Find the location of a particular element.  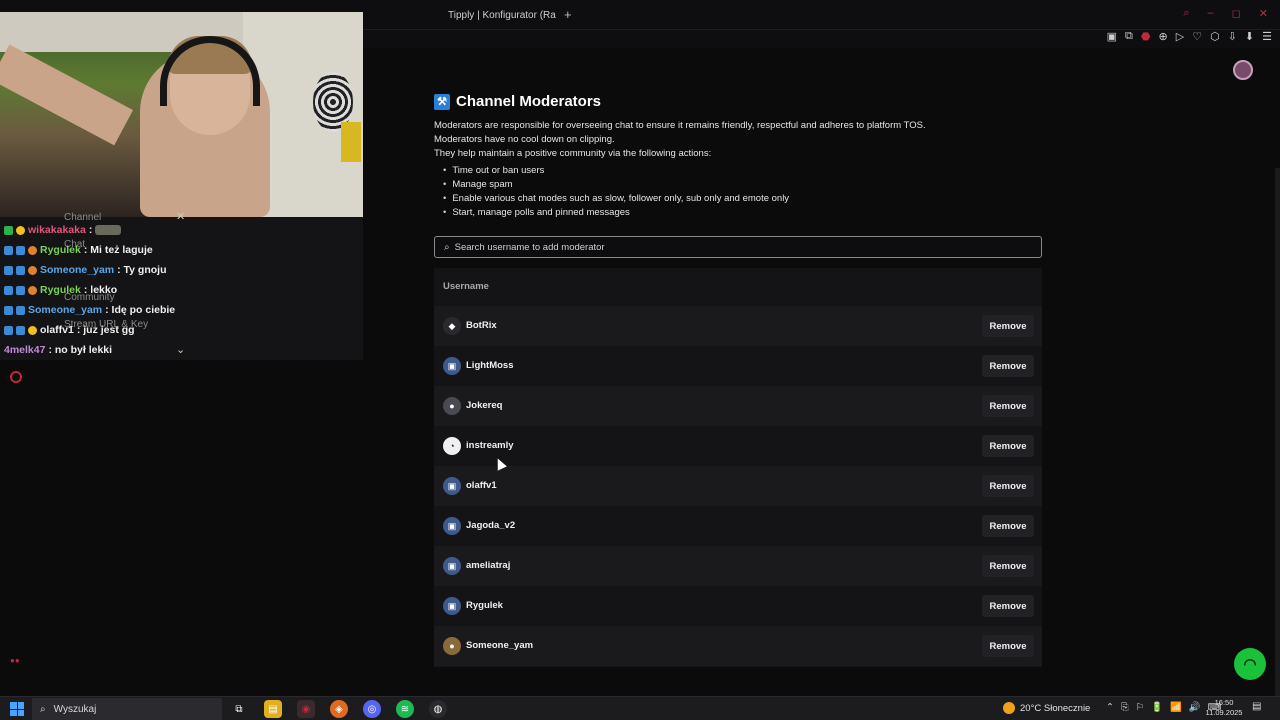

username: olaffv1 is located at coordinates (481, 485).